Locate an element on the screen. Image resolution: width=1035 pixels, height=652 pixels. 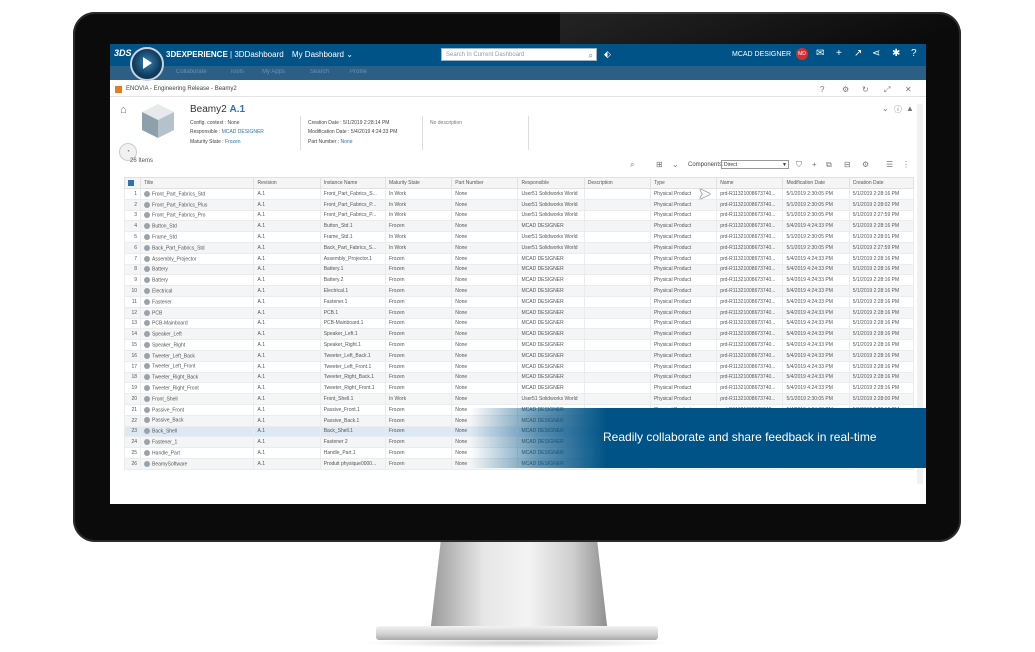
row-number: 3 is located at coordinates (132, 215).